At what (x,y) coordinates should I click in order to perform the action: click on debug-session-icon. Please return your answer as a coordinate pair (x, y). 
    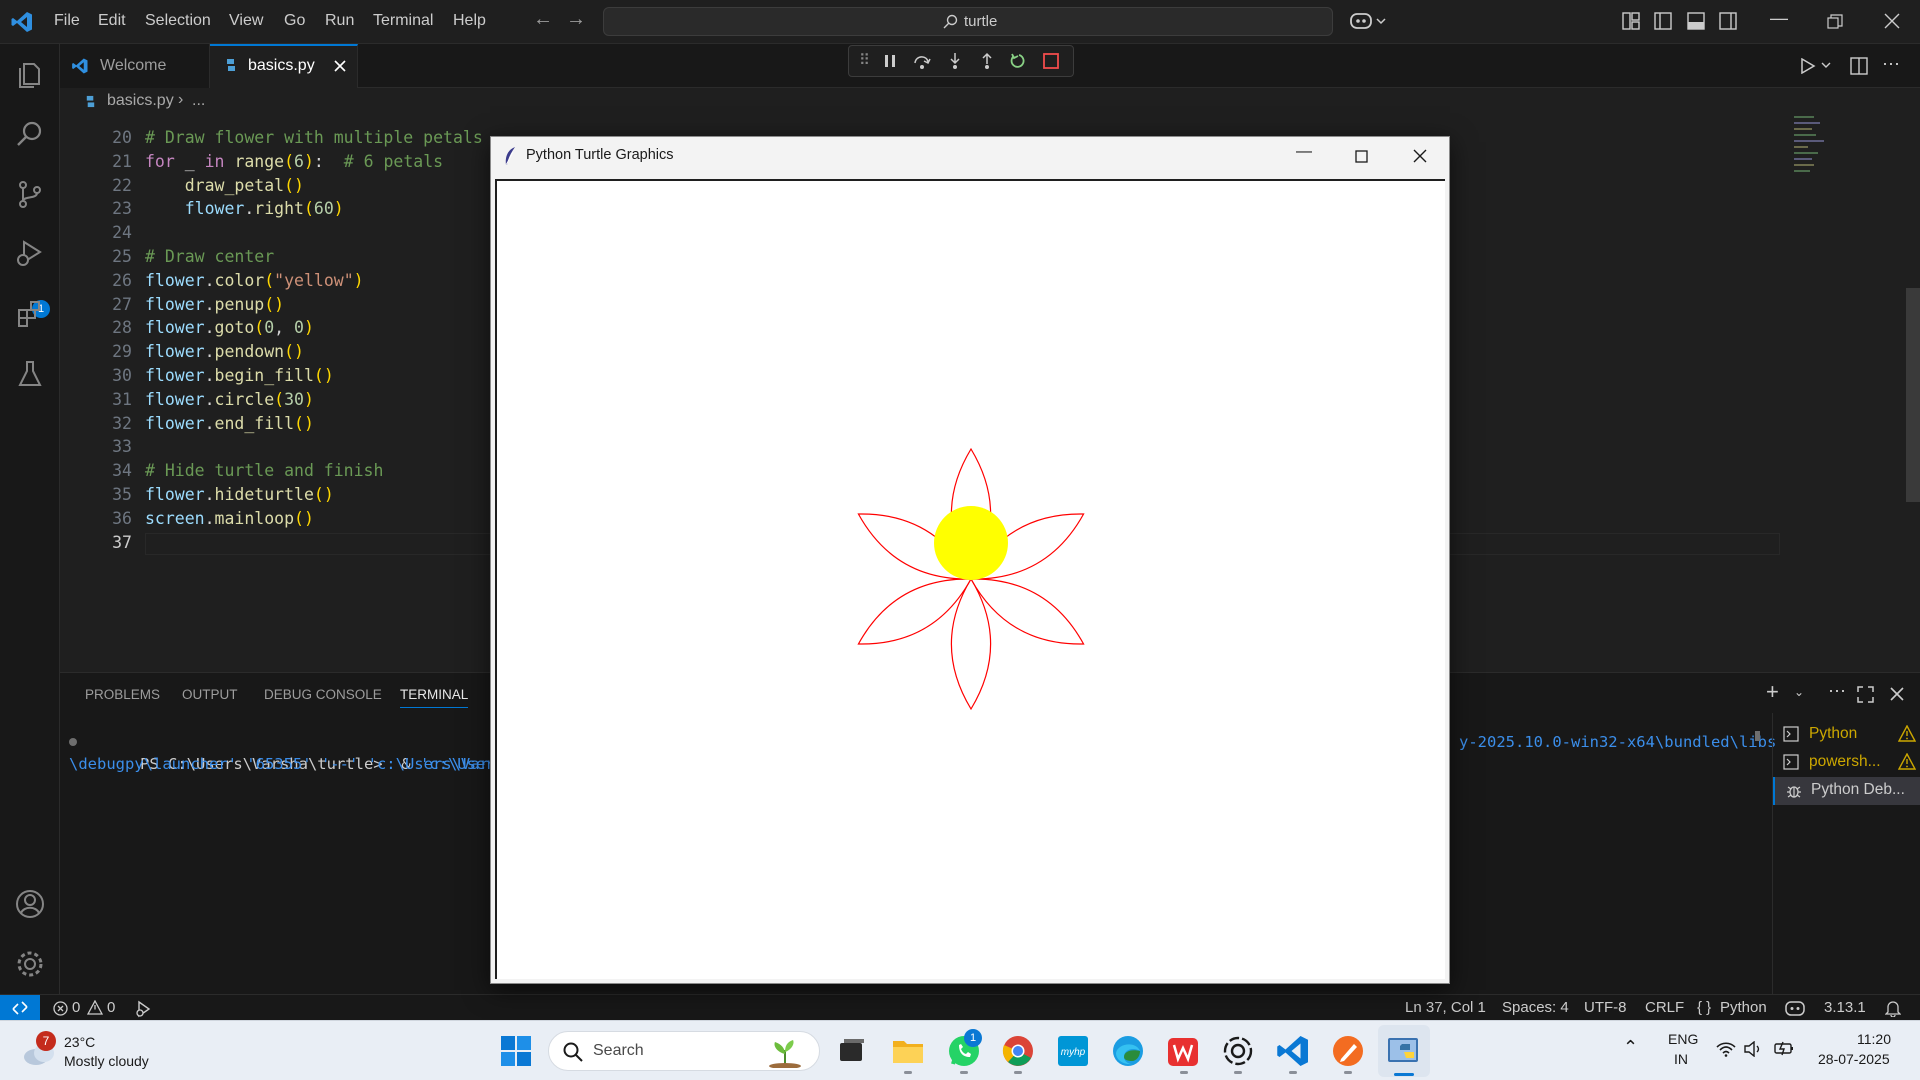
    Looking at the image, I should click on (144, 1009).